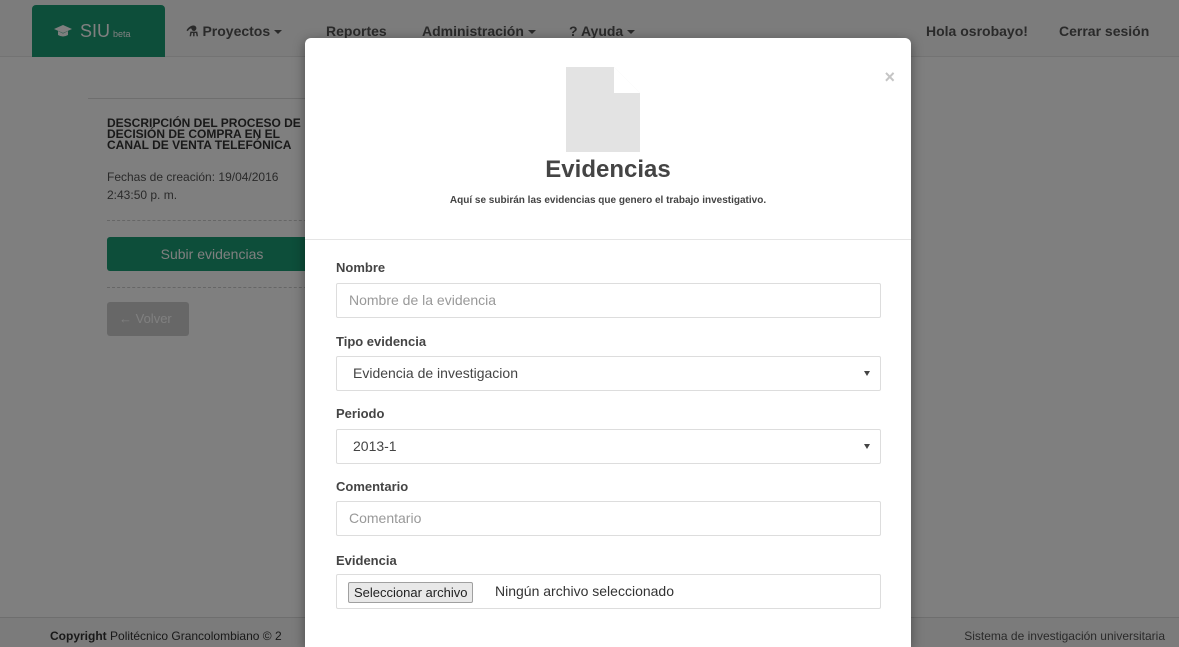  Describe the element at coordinates (361, 267) in the screenshot. I see `nombre-label: Nombre` at that location.